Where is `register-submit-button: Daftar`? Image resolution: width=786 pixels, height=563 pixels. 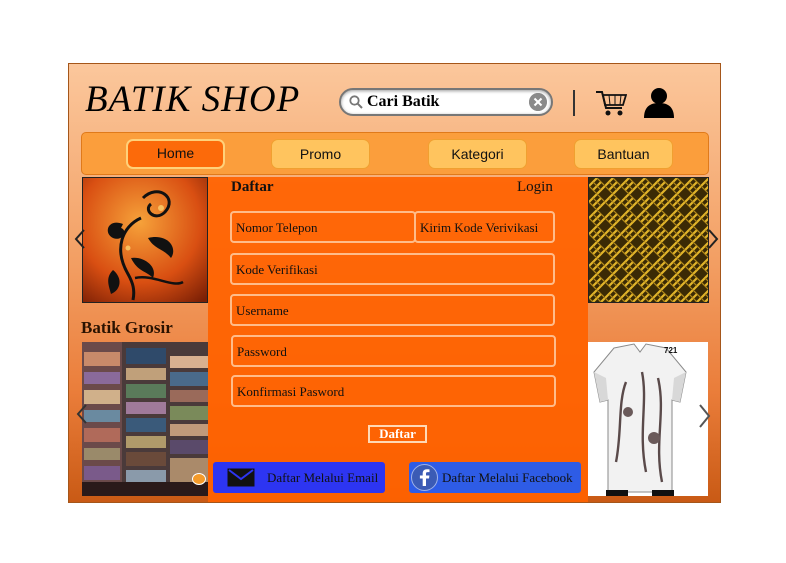 register-submit-button: Daftar is located at coordinates (397, 434).